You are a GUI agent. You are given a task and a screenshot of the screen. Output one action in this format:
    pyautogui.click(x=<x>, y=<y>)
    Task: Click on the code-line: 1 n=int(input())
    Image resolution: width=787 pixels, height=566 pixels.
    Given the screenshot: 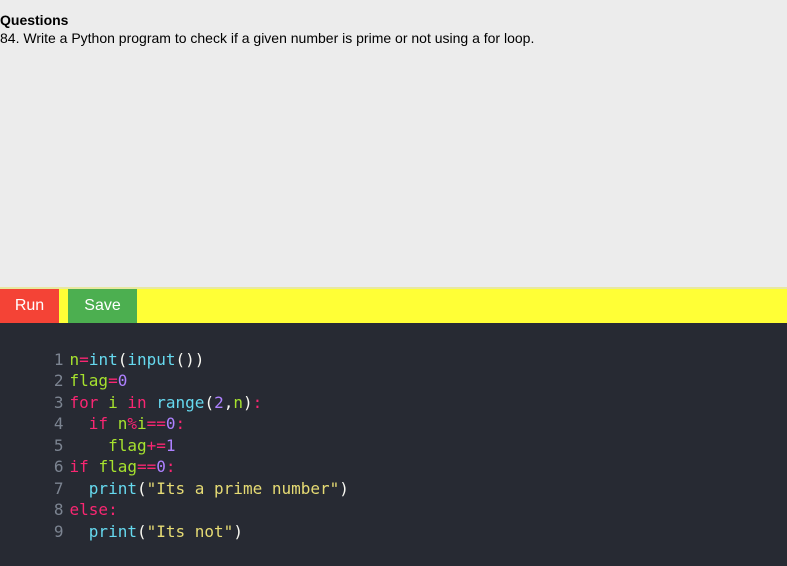 What is the action you would take?
    pyautogui.click(x=102, y=348)
    